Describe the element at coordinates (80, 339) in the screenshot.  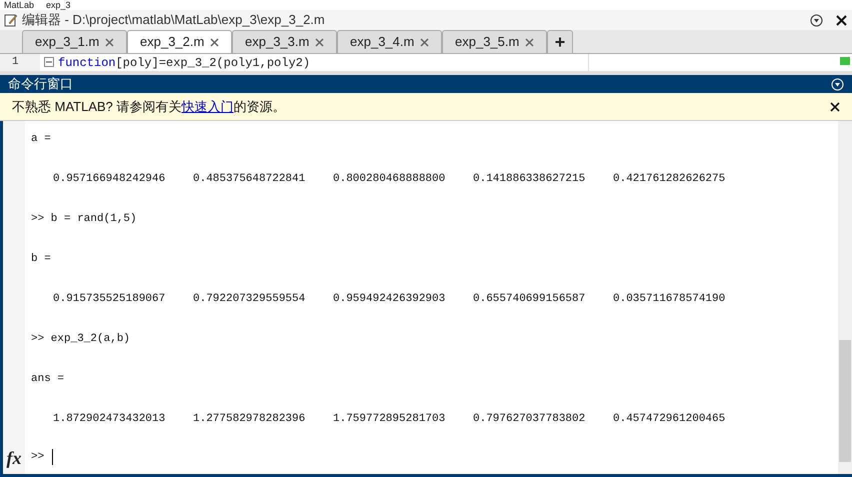
I see `console-line: >> exp_3_2(a,b)` at that location.